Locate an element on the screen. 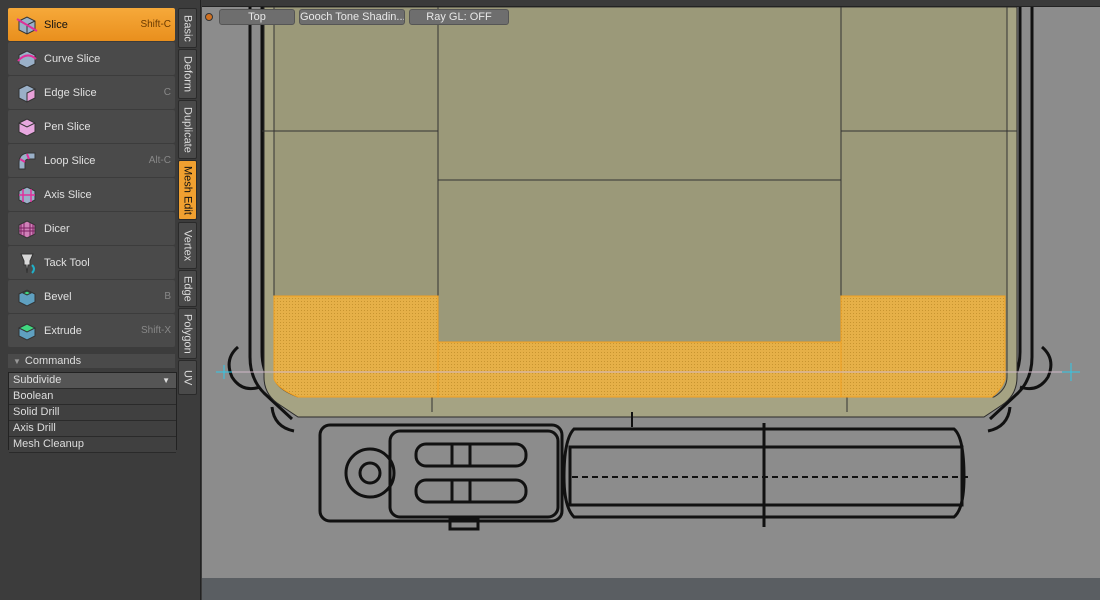 This screenshot has width=1100, height=600. tool-shortcut: B is located at coordinates (167, 296).